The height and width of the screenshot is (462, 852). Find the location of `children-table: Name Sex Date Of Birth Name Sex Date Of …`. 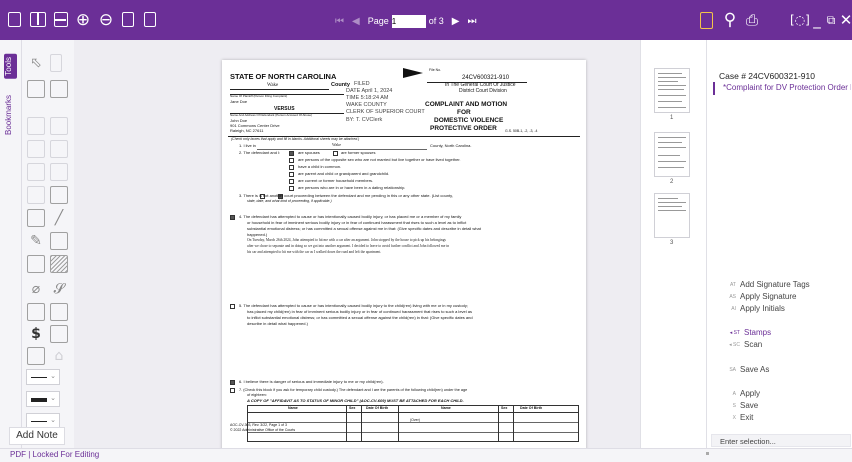

children-table: Name Sex Date Of Birth Name Sex Date Of … is located at coordinates (413, 423).